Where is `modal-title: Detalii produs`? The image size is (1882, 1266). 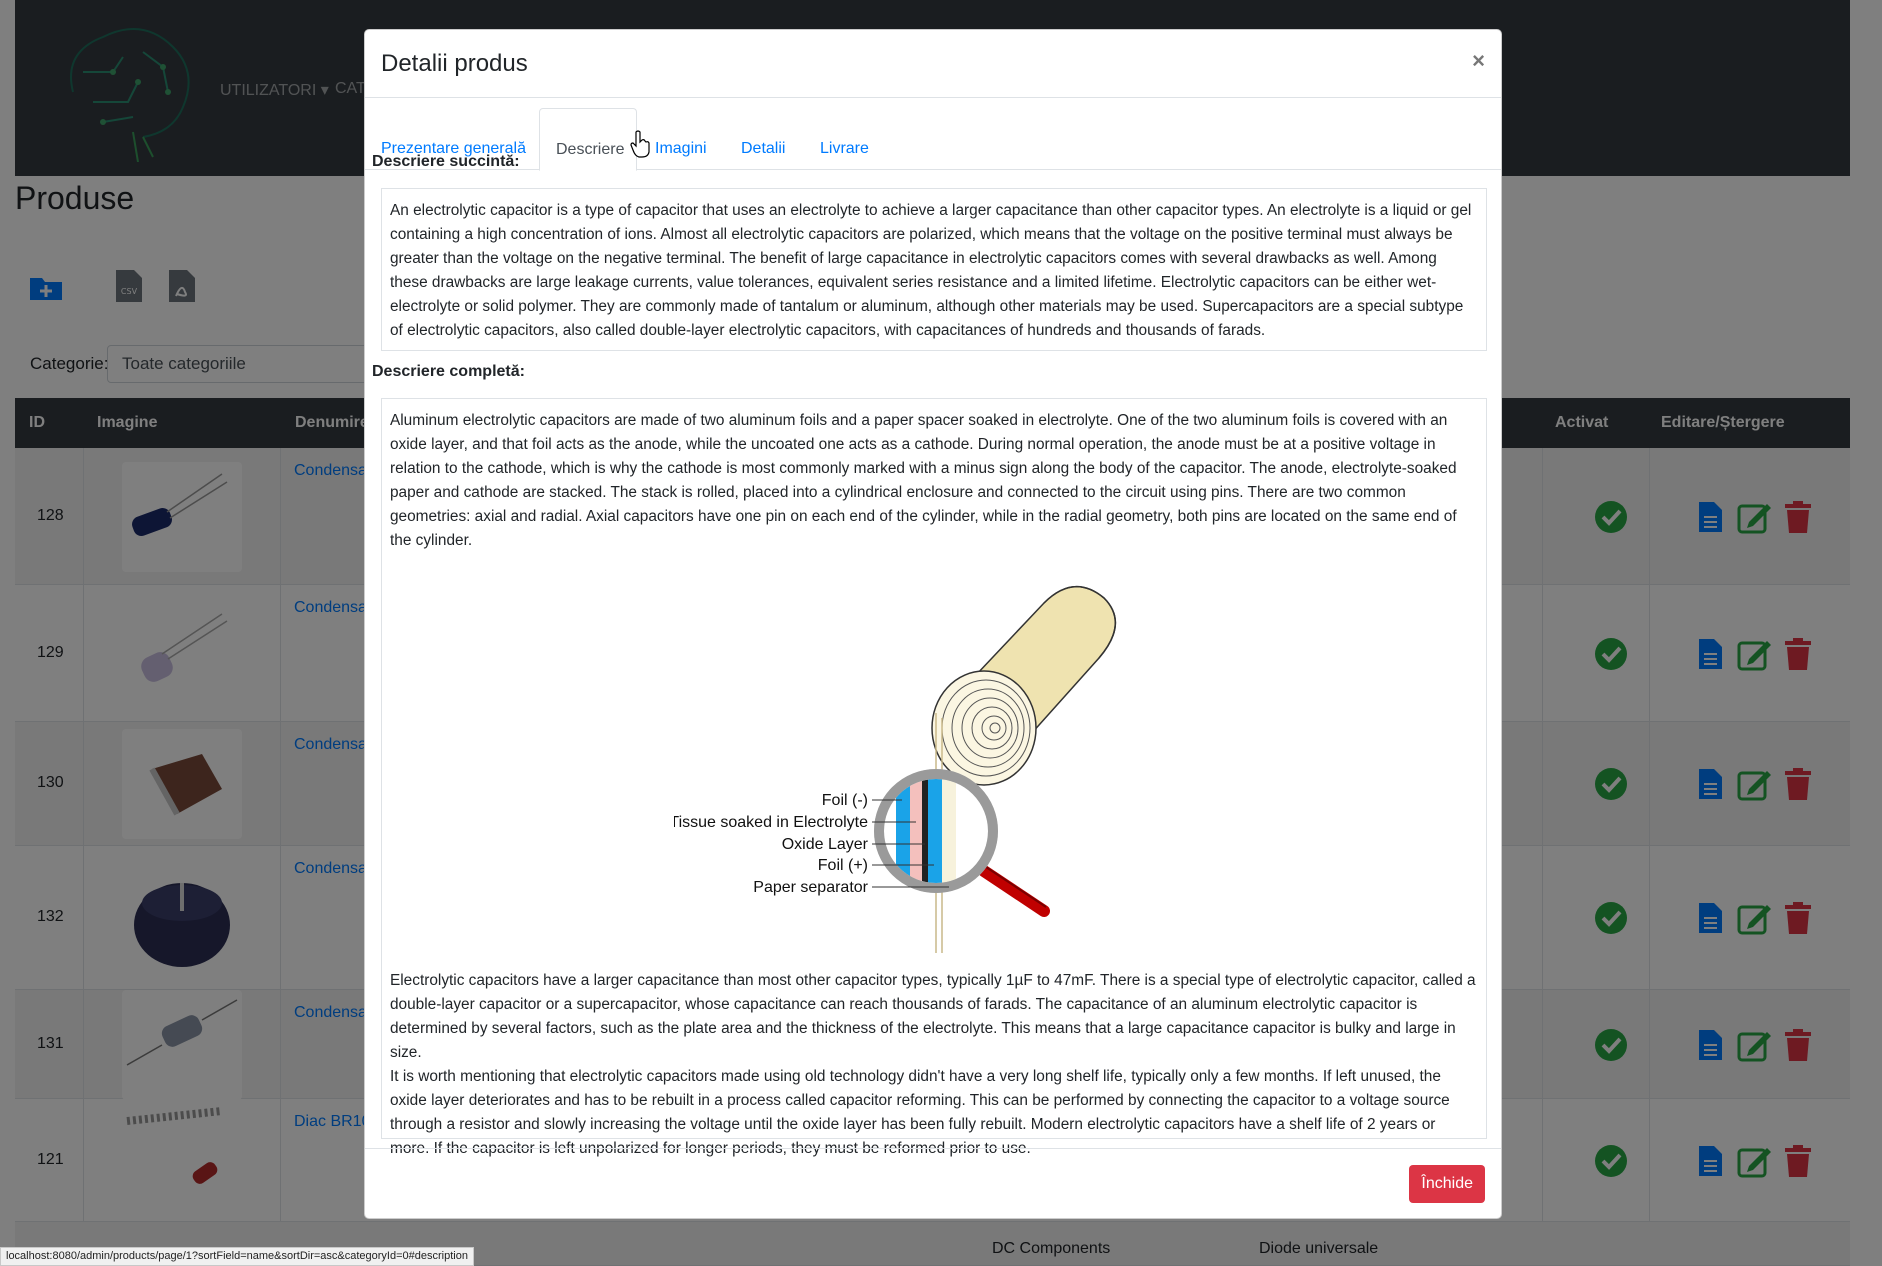 modal-title: Detalii produs is located at coordinates (454, 63).